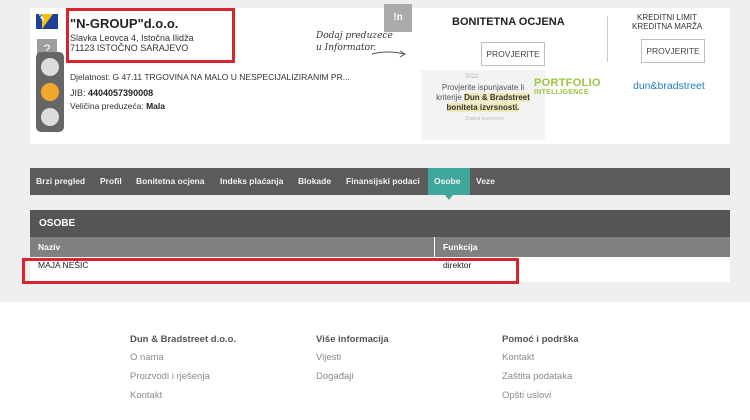  What do you see at coordinates (607, 39) in the screenshot?
I see `divider` at bounding box center [607, 39].